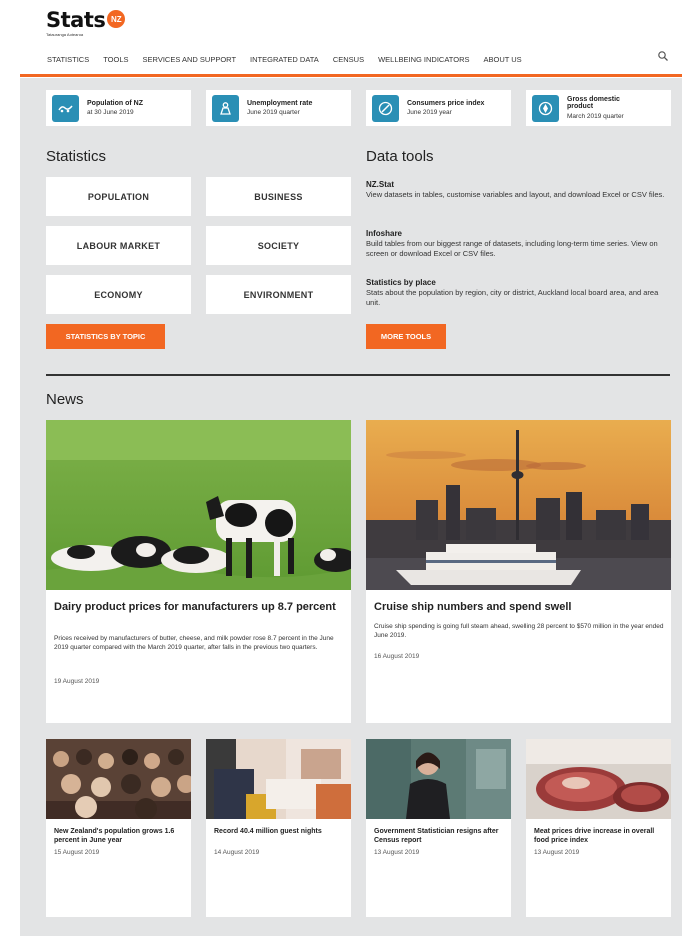  I want to click on tile-title: Population of NZ, so click(115, 103).